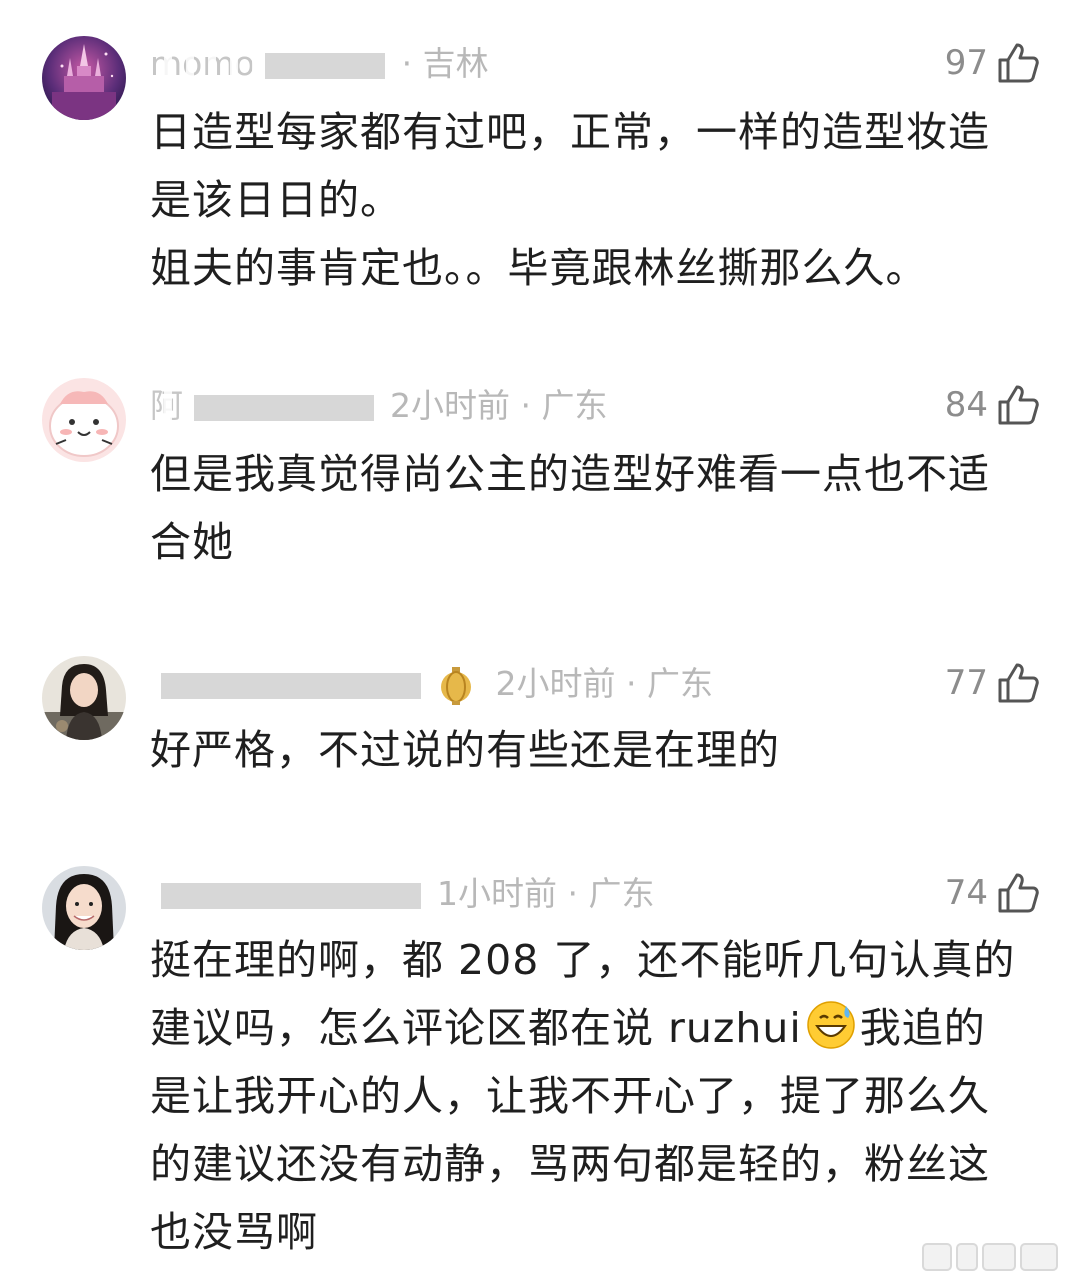 The width and height of the screenshot is (1080, 1279). What do you see at coordinates (922, 1028) in the screenshot?
I see `comment-line-part: 我追的` at bounding box center [922, 1028].